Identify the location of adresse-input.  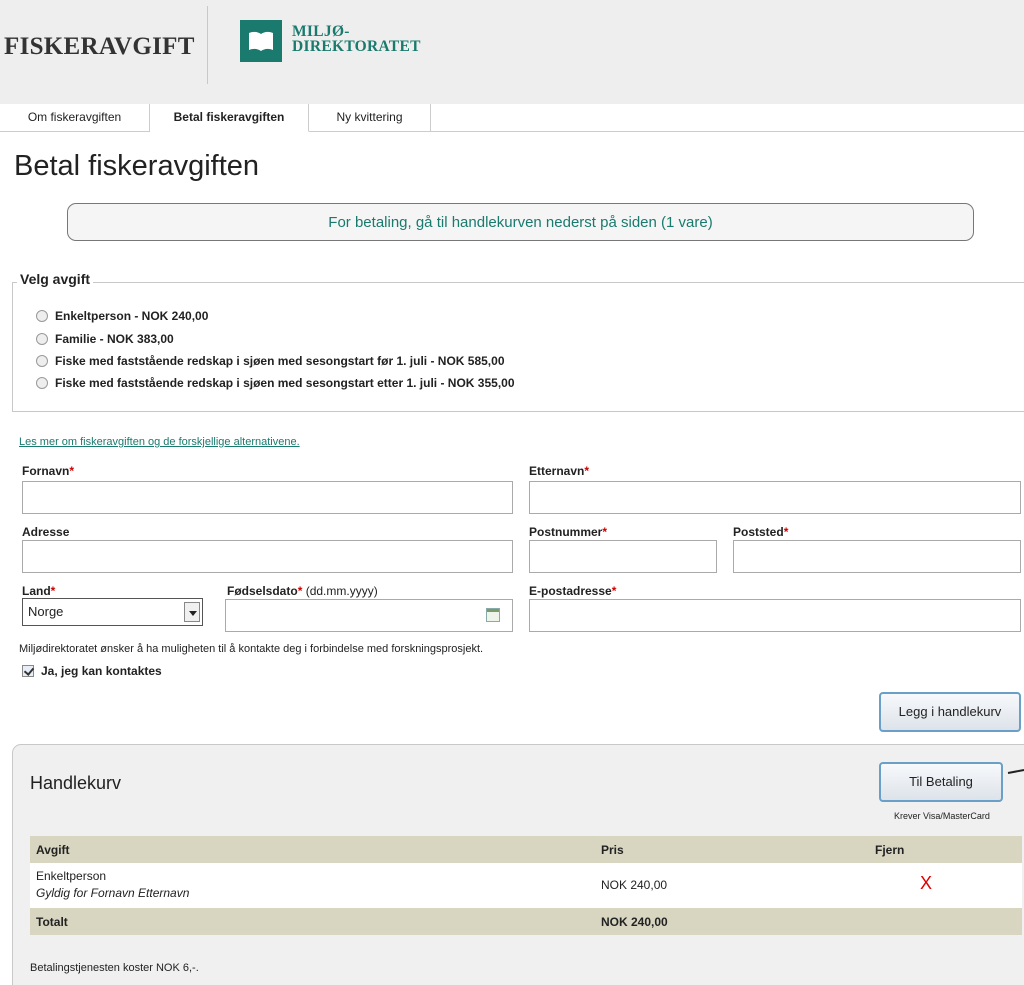
(267, 556).